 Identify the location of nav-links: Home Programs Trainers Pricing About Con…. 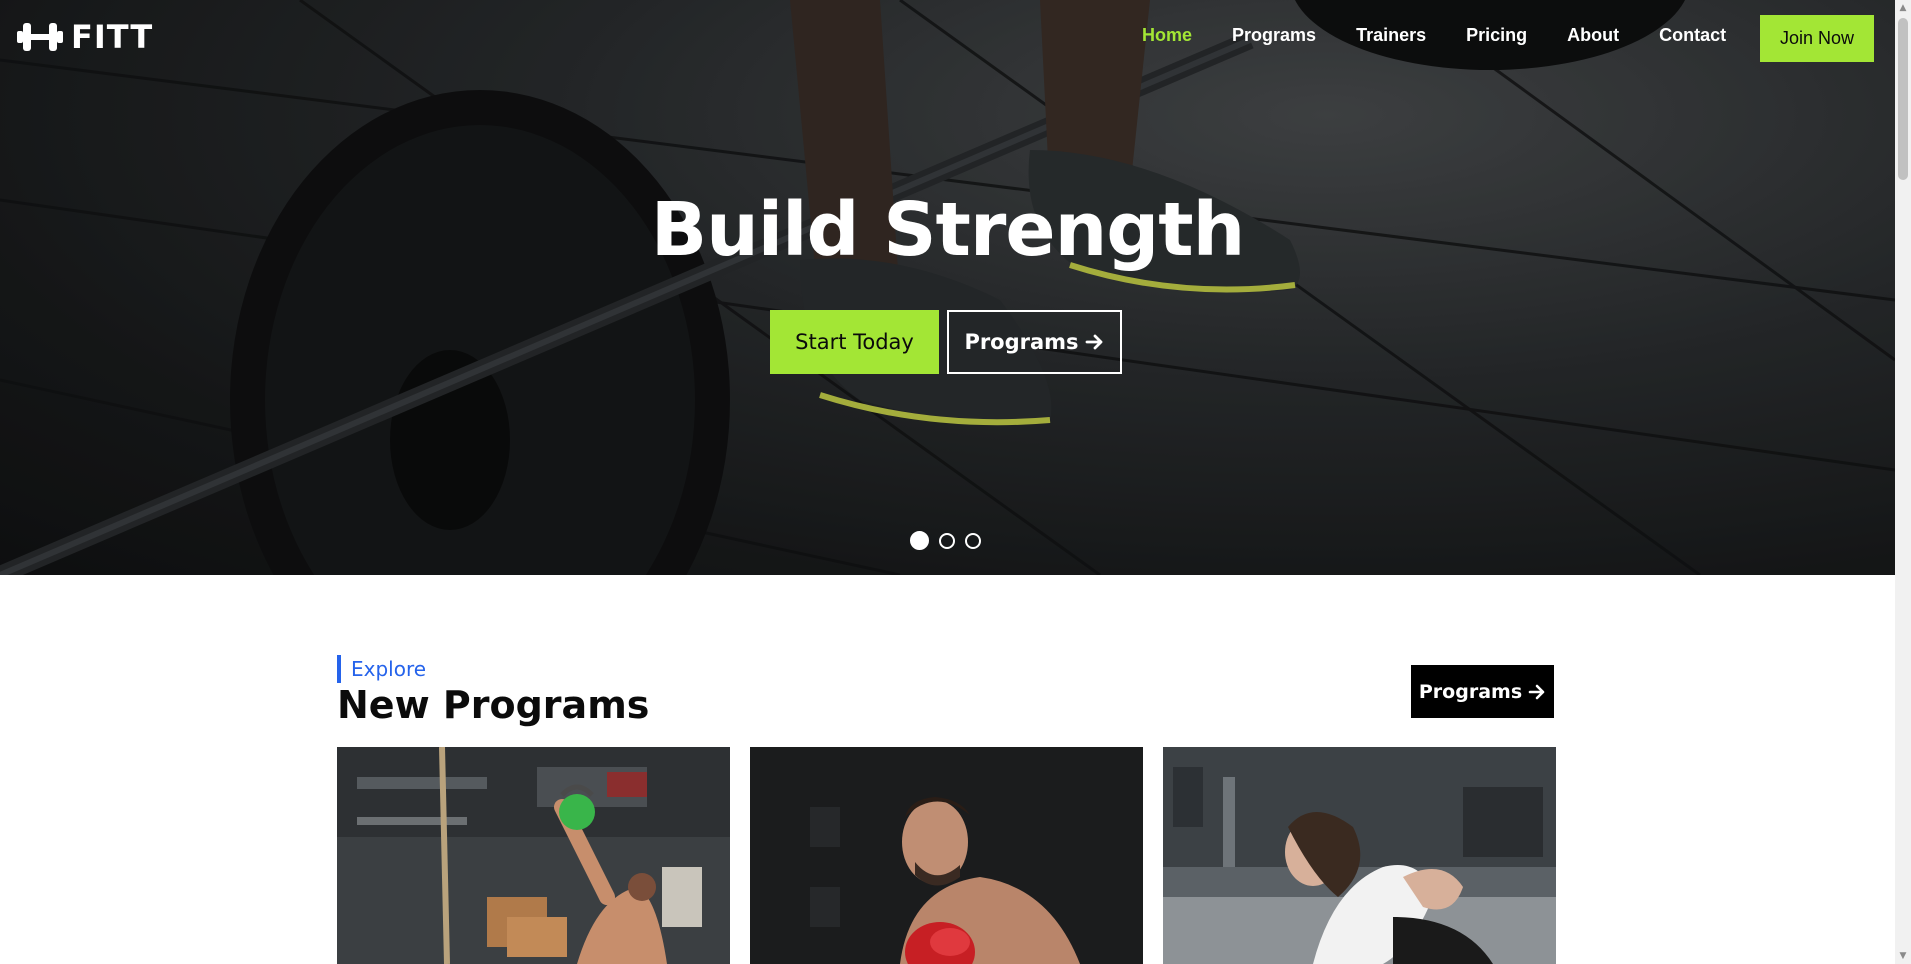
(1454, 35).